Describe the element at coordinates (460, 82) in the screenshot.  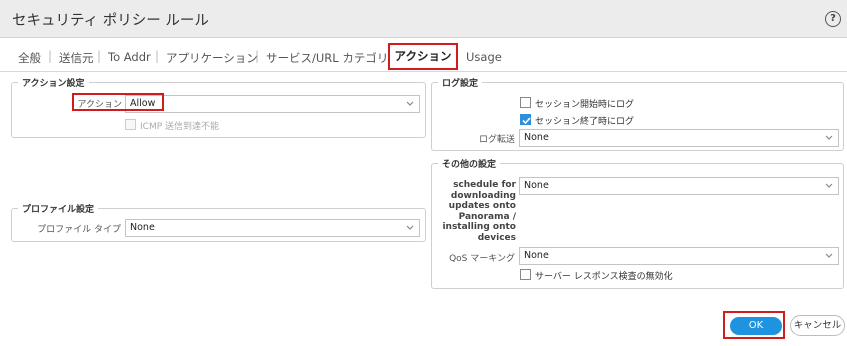
I see `log-settings-legend: ログ設定` at that location.